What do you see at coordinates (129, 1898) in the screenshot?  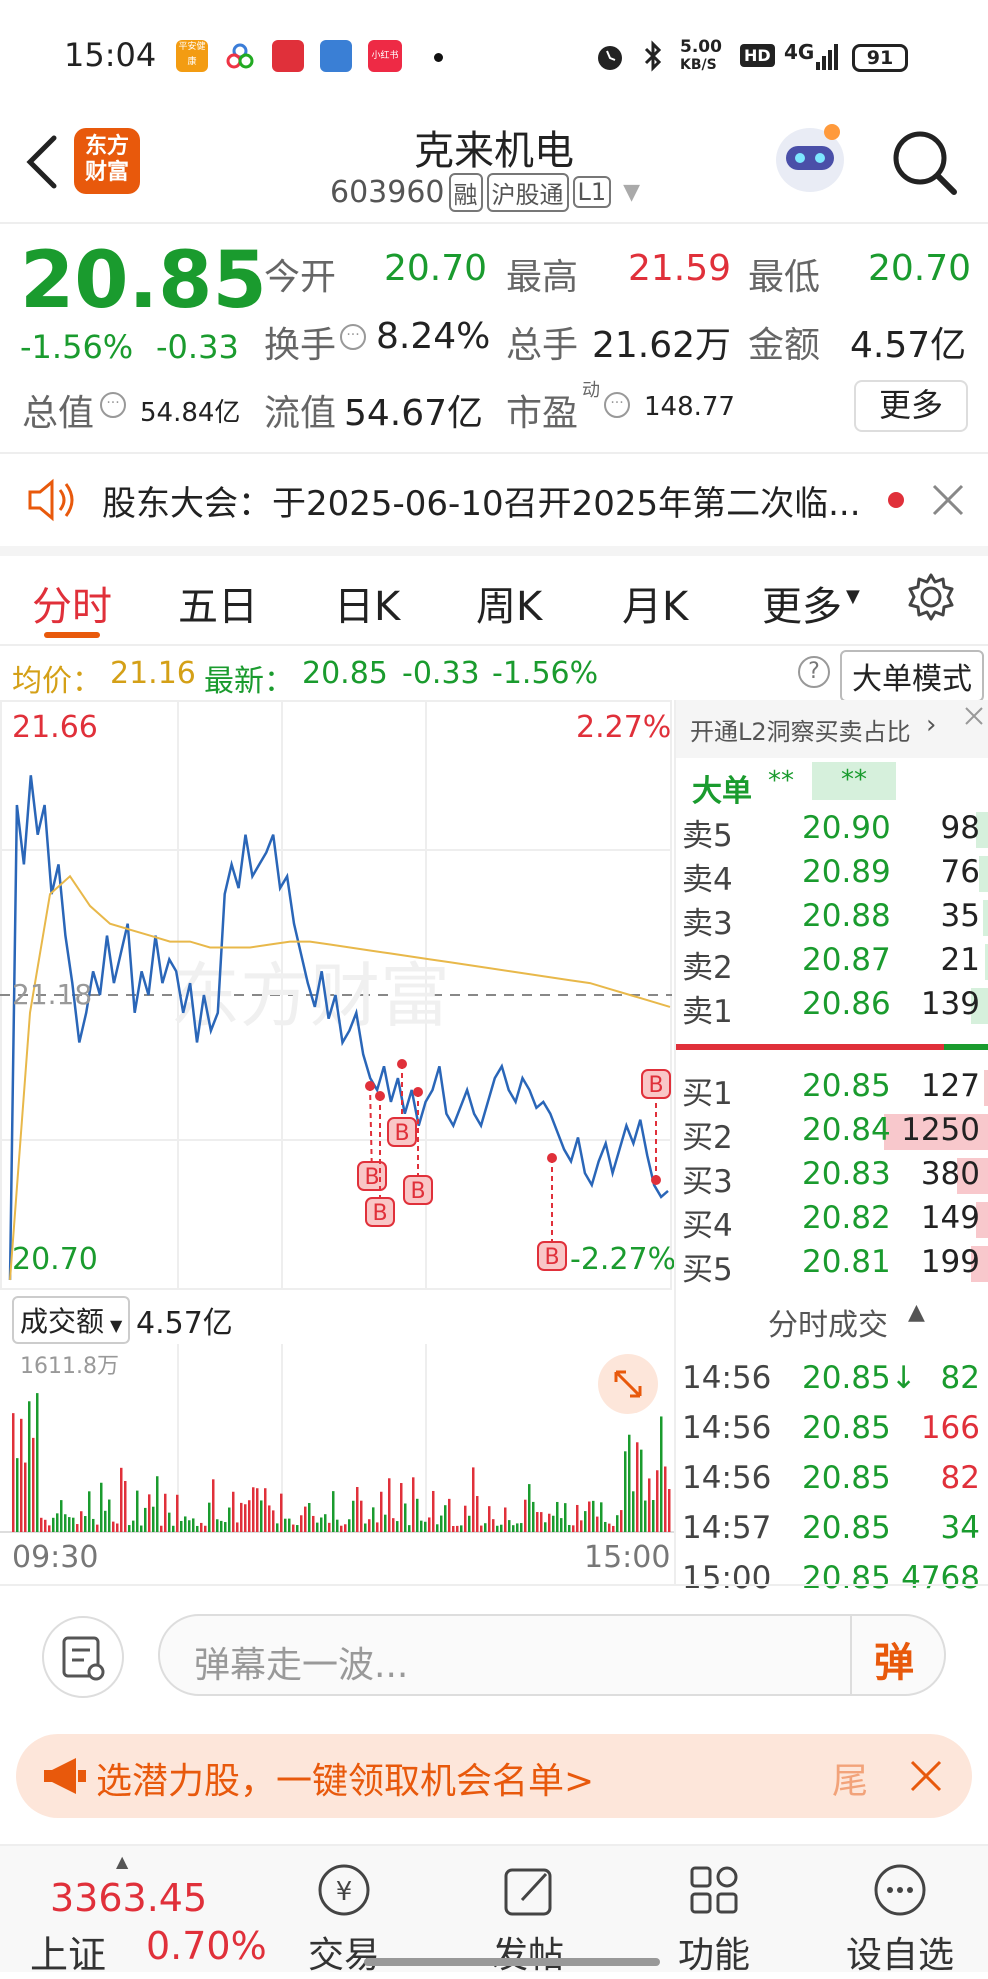 I see `index-value: 3363.45` at bounding box center [129, 1898].